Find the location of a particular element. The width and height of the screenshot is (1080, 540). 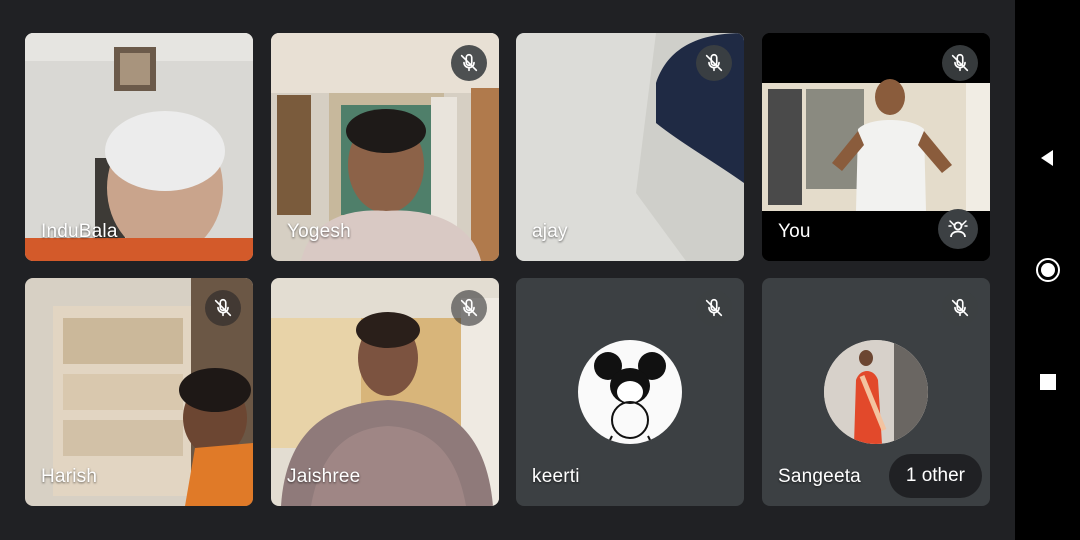

home-button is located at coordinates (1047, 270).